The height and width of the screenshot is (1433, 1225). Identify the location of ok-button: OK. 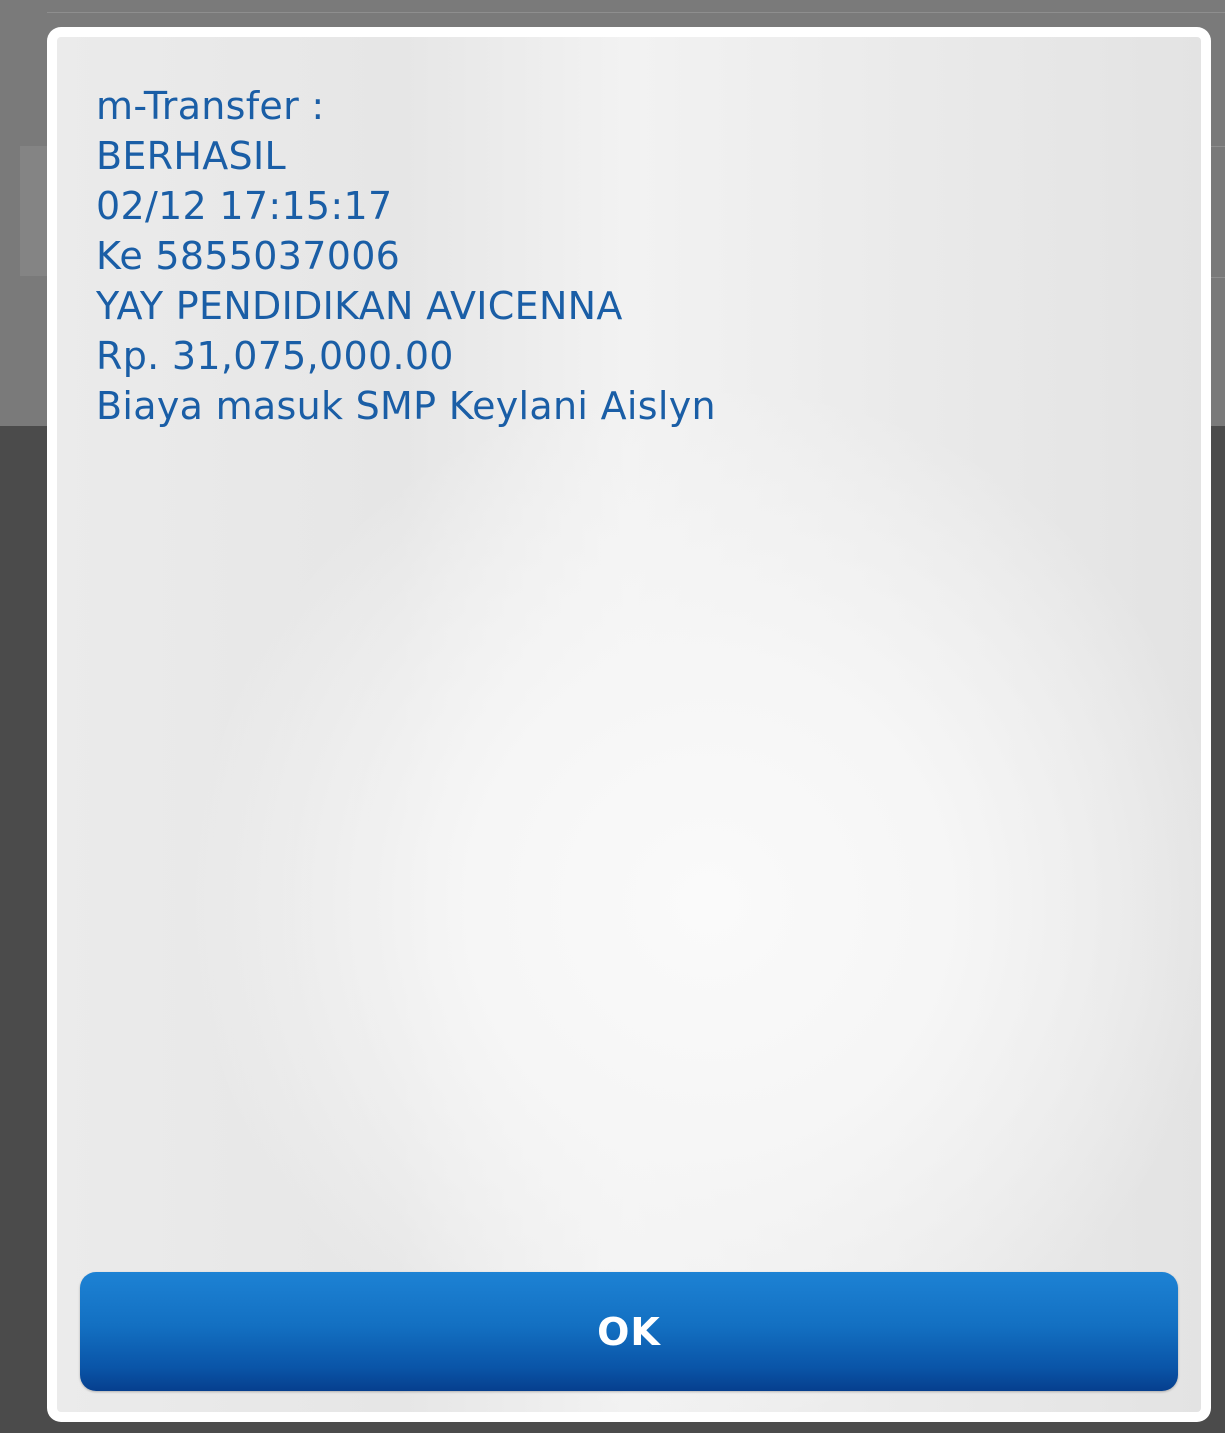
(629, 1331).